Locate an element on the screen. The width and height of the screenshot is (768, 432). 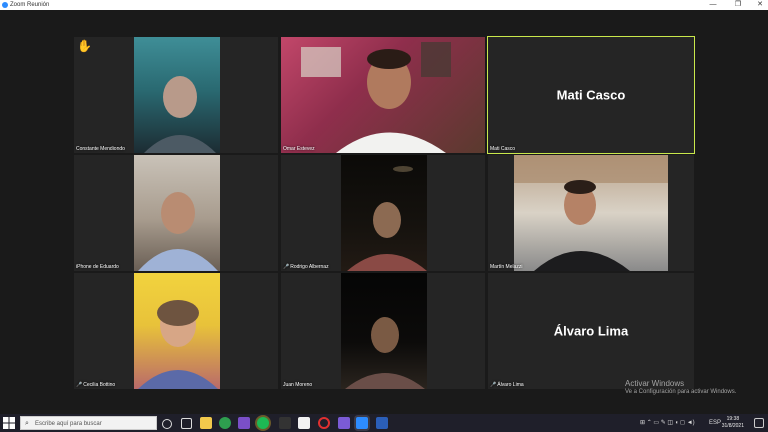
word-icon is located at coordinates (382, 423).